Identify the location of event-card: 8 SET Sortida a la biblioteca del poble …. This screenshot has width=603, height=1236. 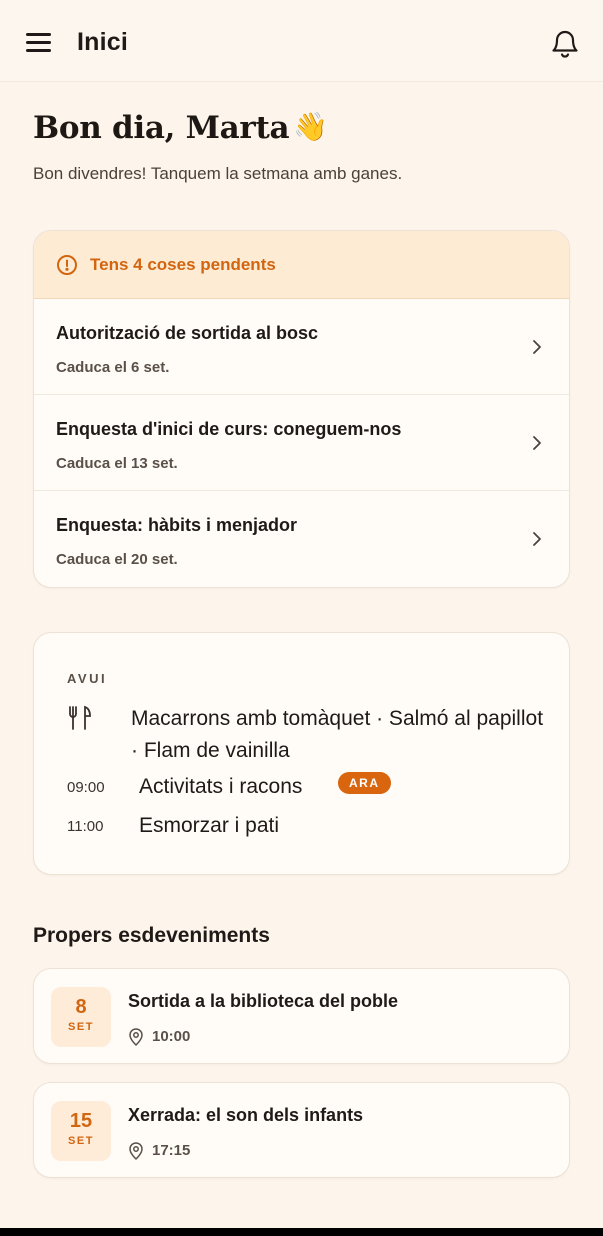
(301, 1016).